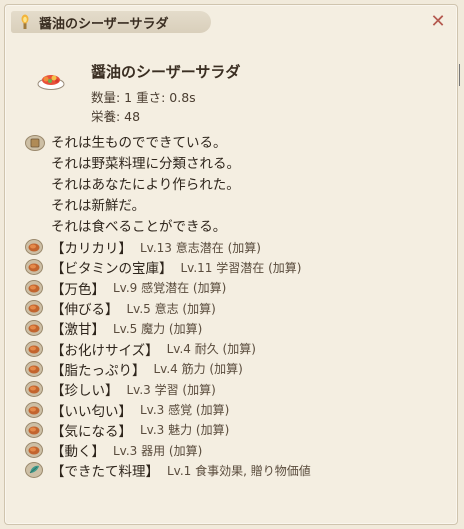 This screenshot has height=529, width=464. I want to click on trait-row: 【カリカリ】 Lv.13 意志潜在 (加算), so click(168, 247).